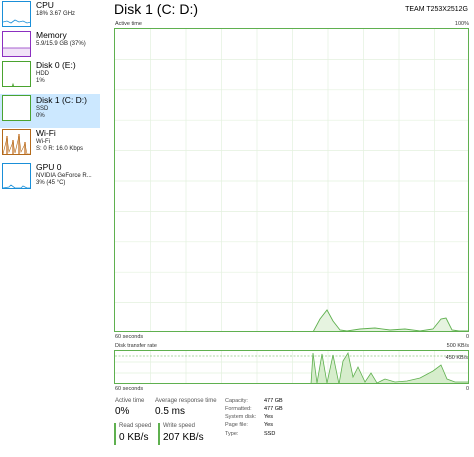 This screenshot has height=457, width=474. Describe the element at coordinates (170, 411) in the screenshot. I see `avg-response-value: 0.5 ms` at that location.